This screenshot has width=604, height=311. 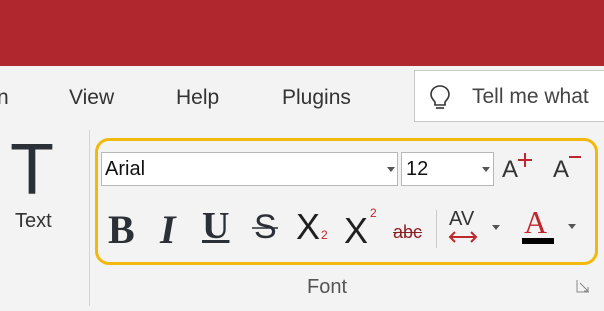 I want to click on subscript-mark: 2, so click(x=324, y=235).